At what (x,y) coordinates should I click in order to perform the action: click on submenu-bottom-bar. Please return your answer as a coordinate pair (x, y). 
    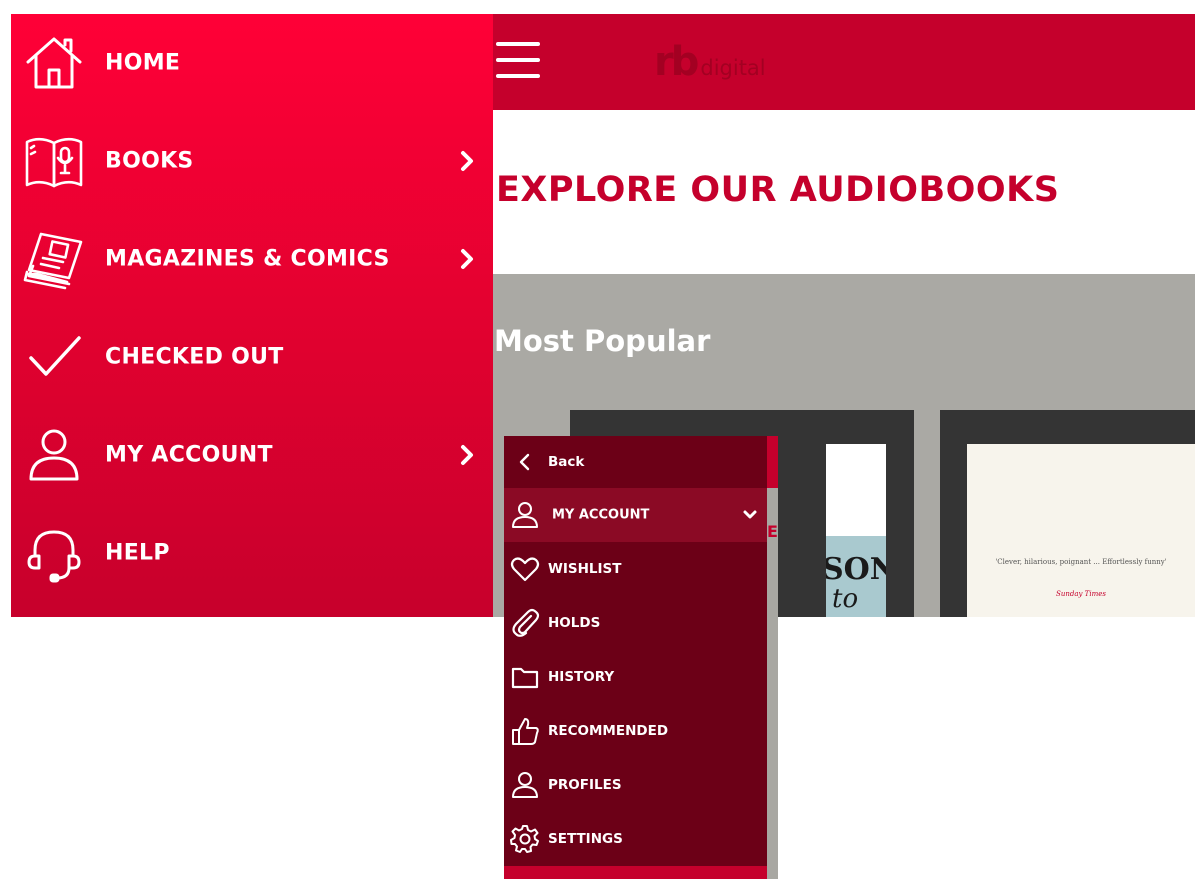
    Looking at the image, I should click on (635, 872).